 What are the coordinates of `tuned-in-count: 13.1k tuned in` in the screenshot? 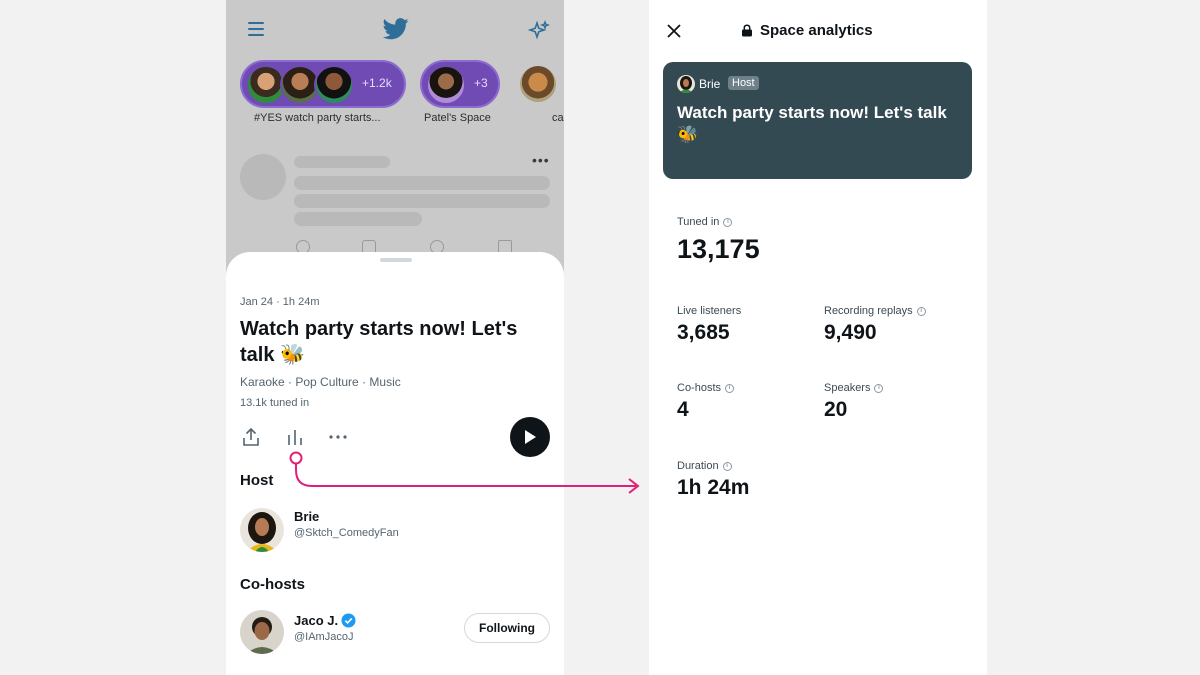 It's located at (275, 403).